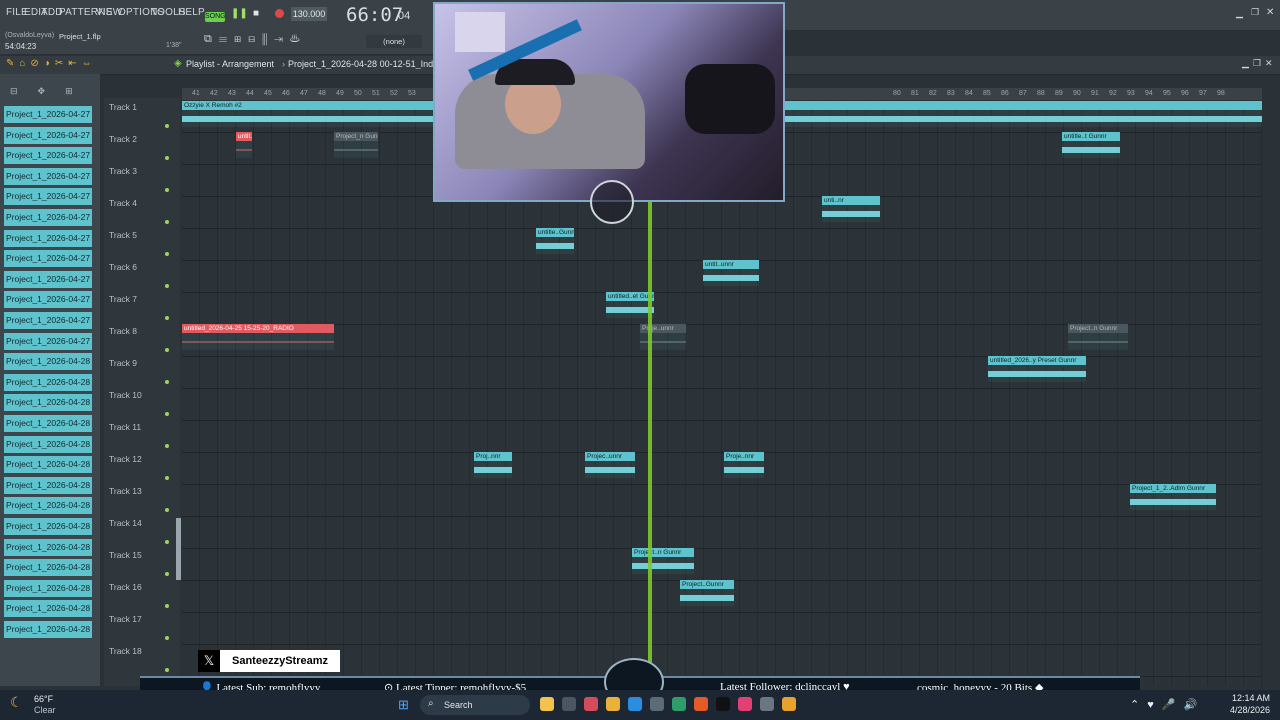 This screenshot has width=1280, height=720. What do you see at coordinates (1173, 497) in the screenshot?
I see `audio-clip: Project_1_2..Adlm Gunnr` at bounding box center [1173, 497].